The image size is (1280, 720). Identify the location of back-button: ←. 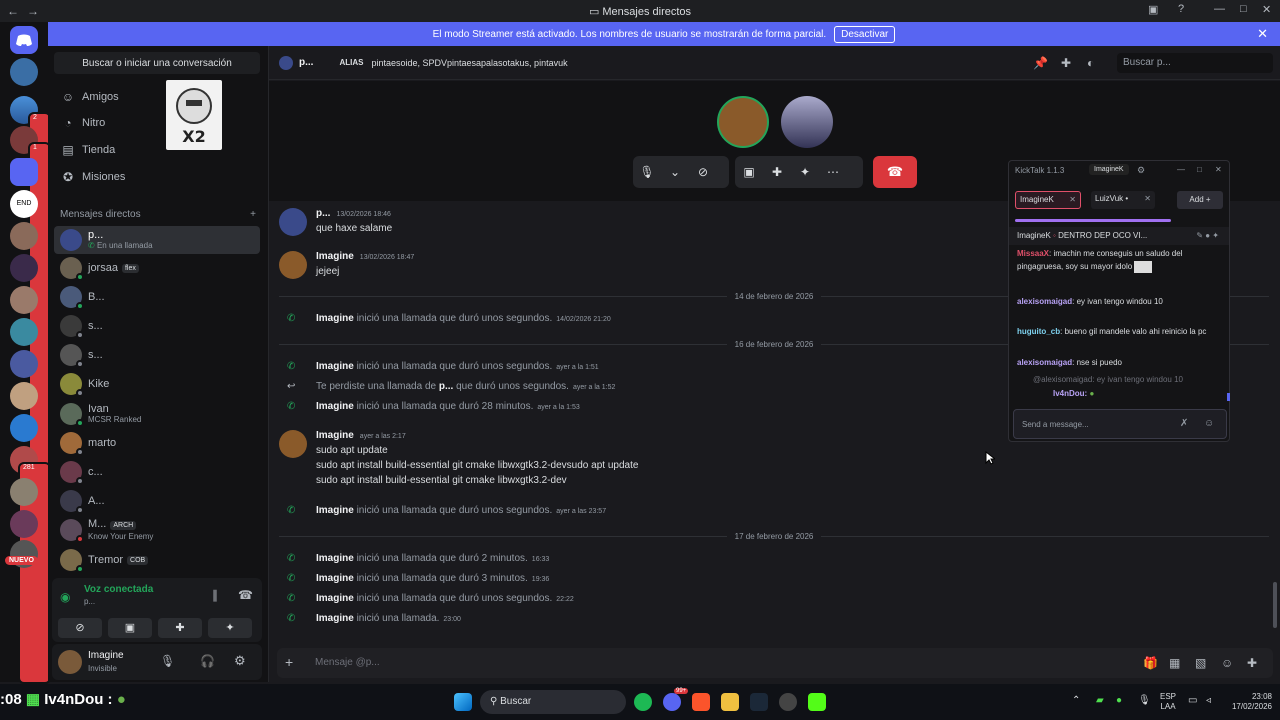
(13, 11).